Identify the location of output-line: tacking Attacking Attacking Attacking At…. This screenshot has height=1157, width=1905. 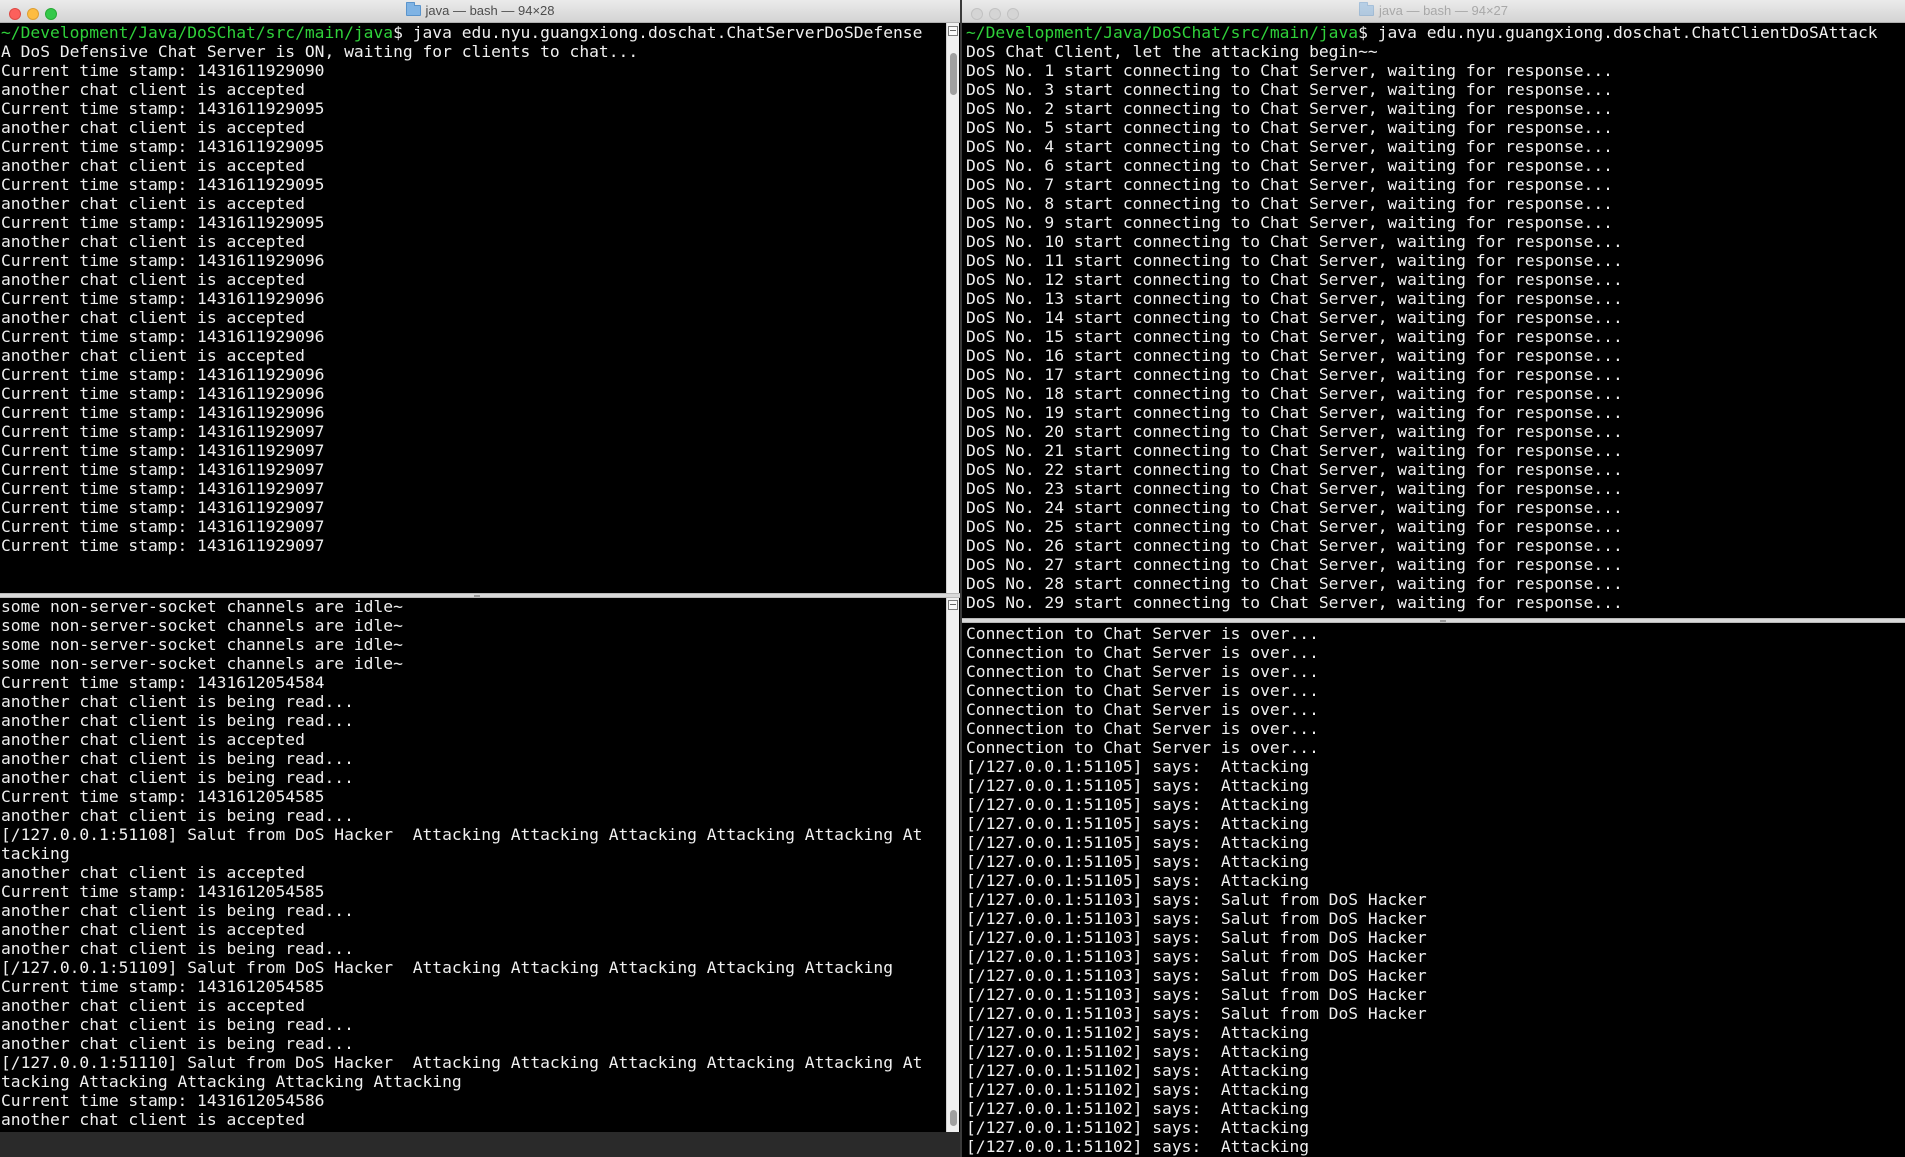
(231, 1081).